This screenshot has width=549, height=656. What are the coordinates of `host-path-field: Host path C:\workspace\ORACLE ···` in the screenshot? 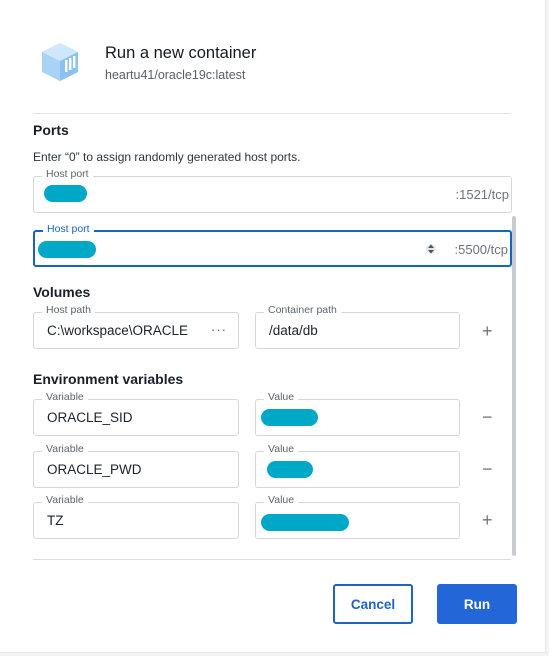 It's located at (136, 326).